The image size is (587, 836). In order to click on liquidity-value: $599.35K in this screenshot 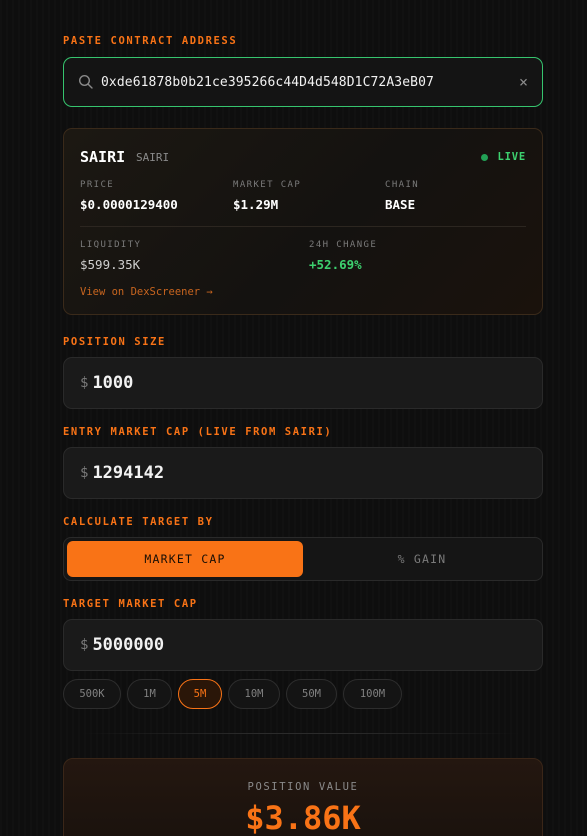, I will do `click(110, 264)`.